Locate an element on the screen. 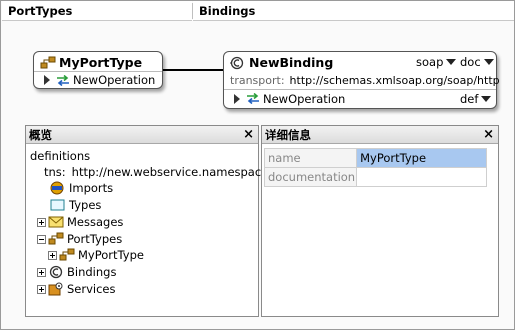 Image resolution: width=515 pixels, height=330 pixels. types-label: Types is located at coordinates (85, 205).